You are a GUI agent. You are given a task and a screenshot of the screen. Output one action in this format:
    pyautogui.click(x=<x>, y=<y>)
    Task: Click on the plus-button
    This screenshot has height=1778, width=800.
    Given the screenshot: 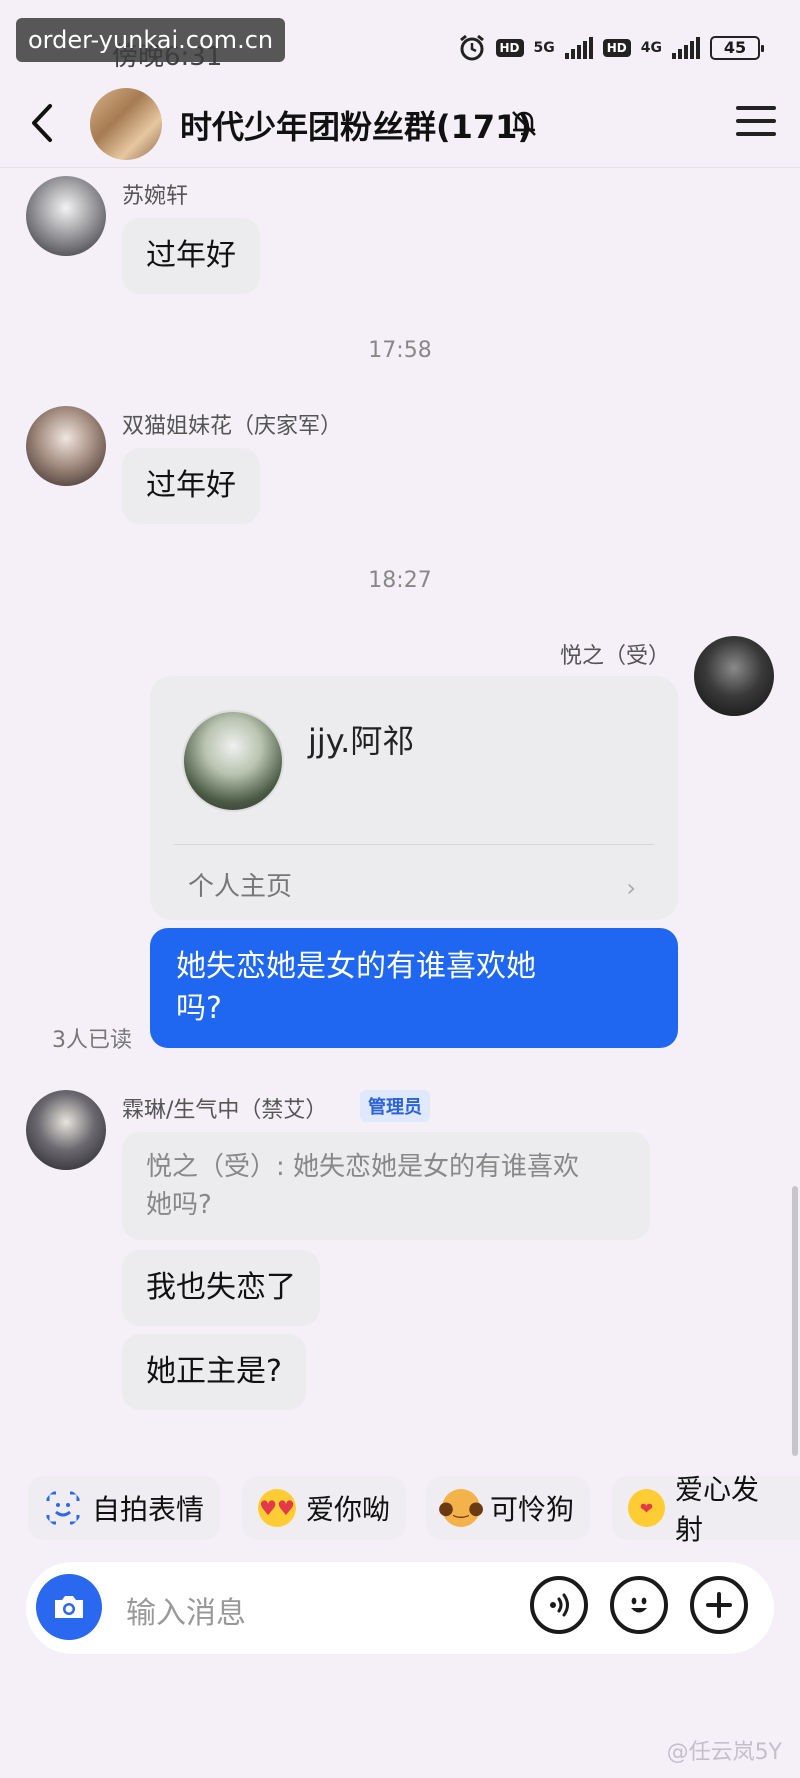 What is the action you would take?
    pyautogui.click(x=719, y=1605)
    